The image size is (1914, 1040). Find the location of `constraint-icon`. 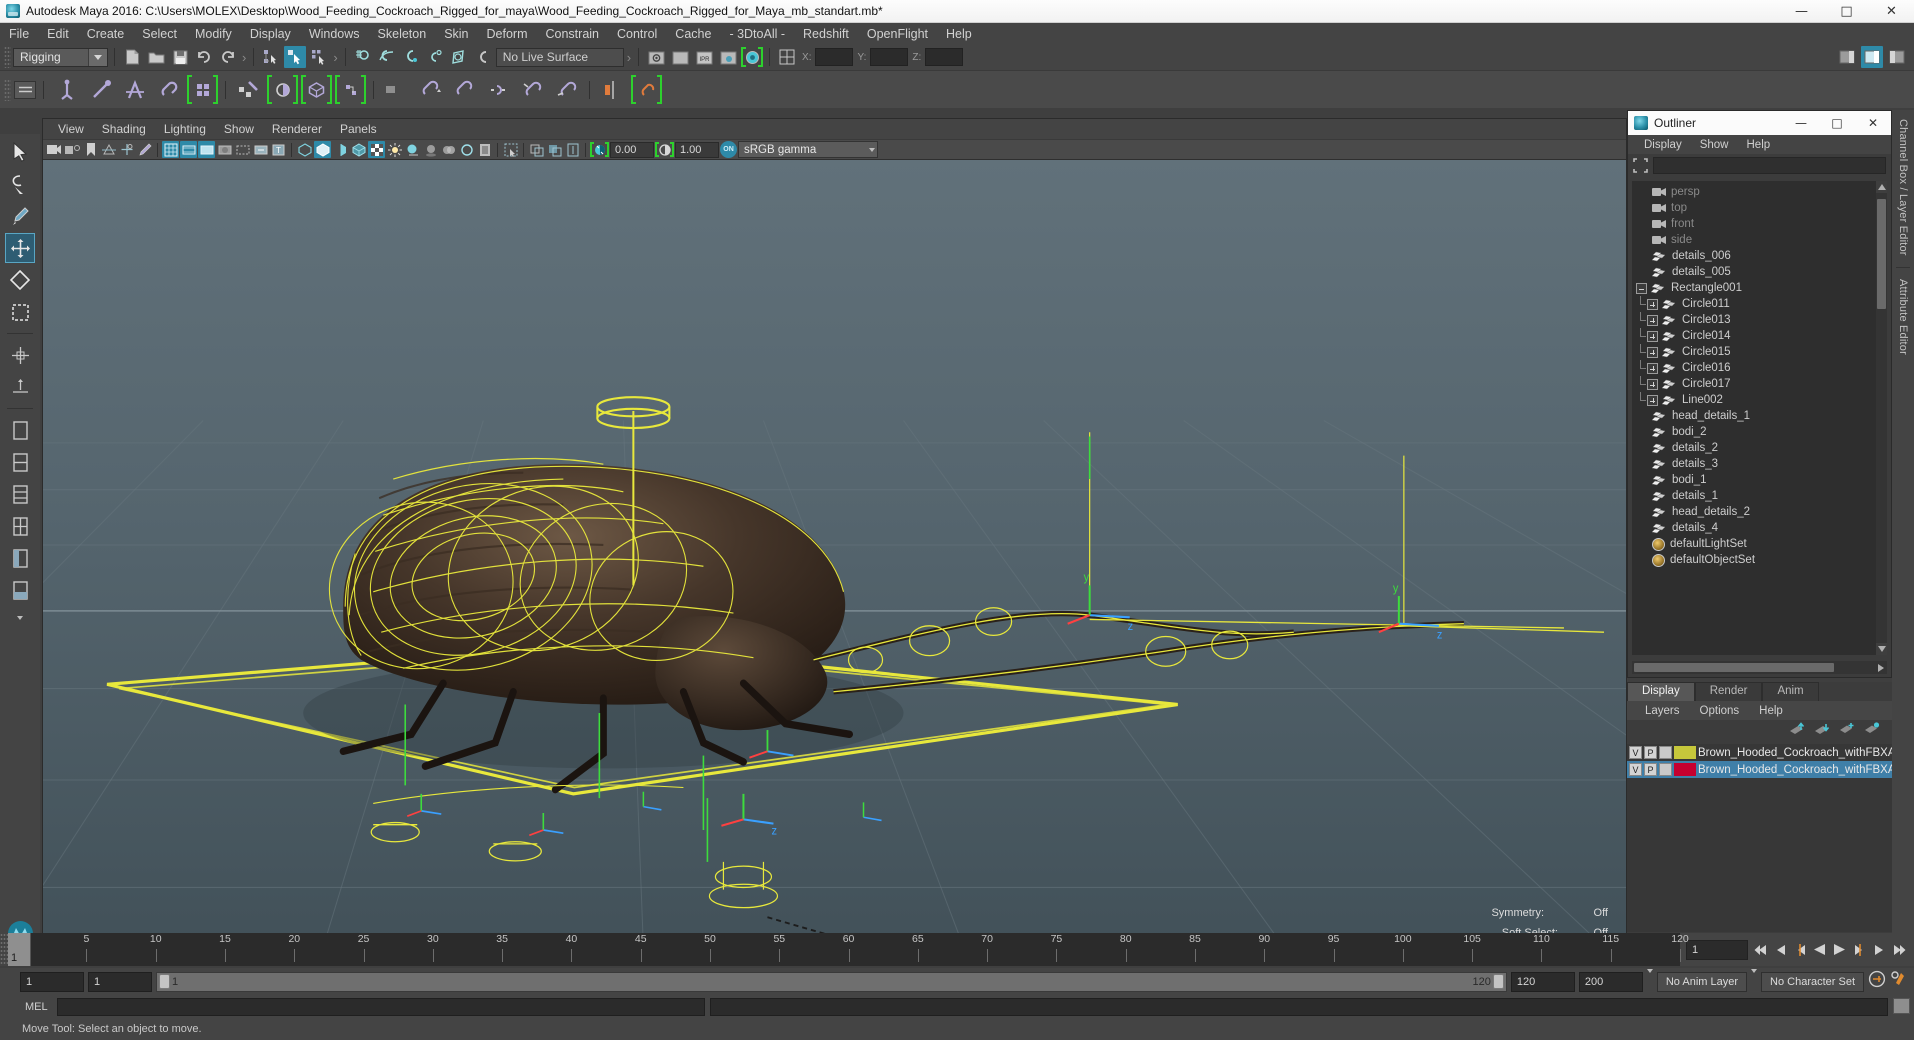

constraint-icon is located at coordinates (168, 89).